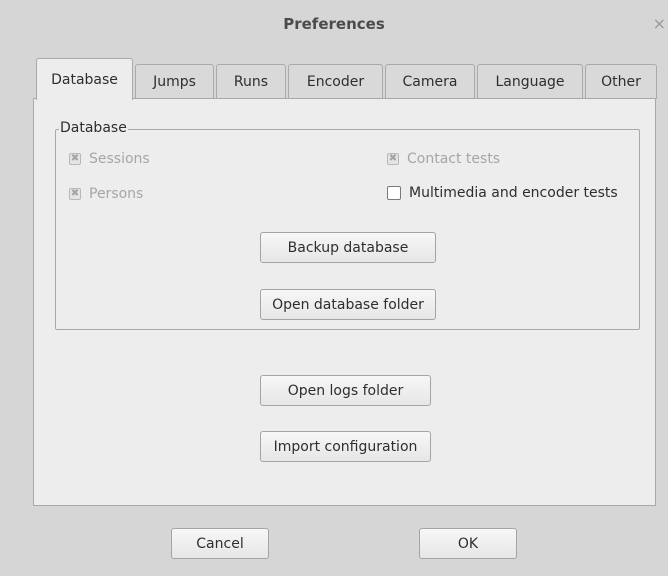 The image size is (668, 576). Describe the element at coordinates (345, 446) in the screenshot. I see `import-configuration-button: Import configuration` at that location.